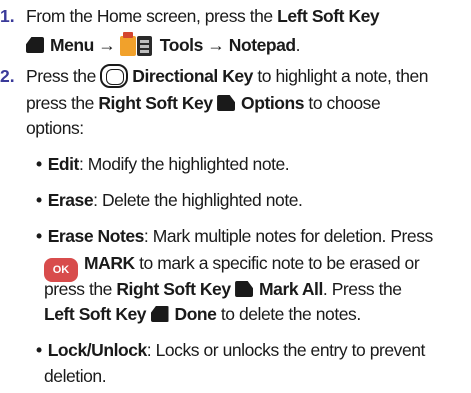 The width and height of the screenshot is (471, 393). What do you see at coordinates (198, 200) in the screenshot?
I see `erase-text: : Delete the highlighted note.` at bounding box center [198, 200].